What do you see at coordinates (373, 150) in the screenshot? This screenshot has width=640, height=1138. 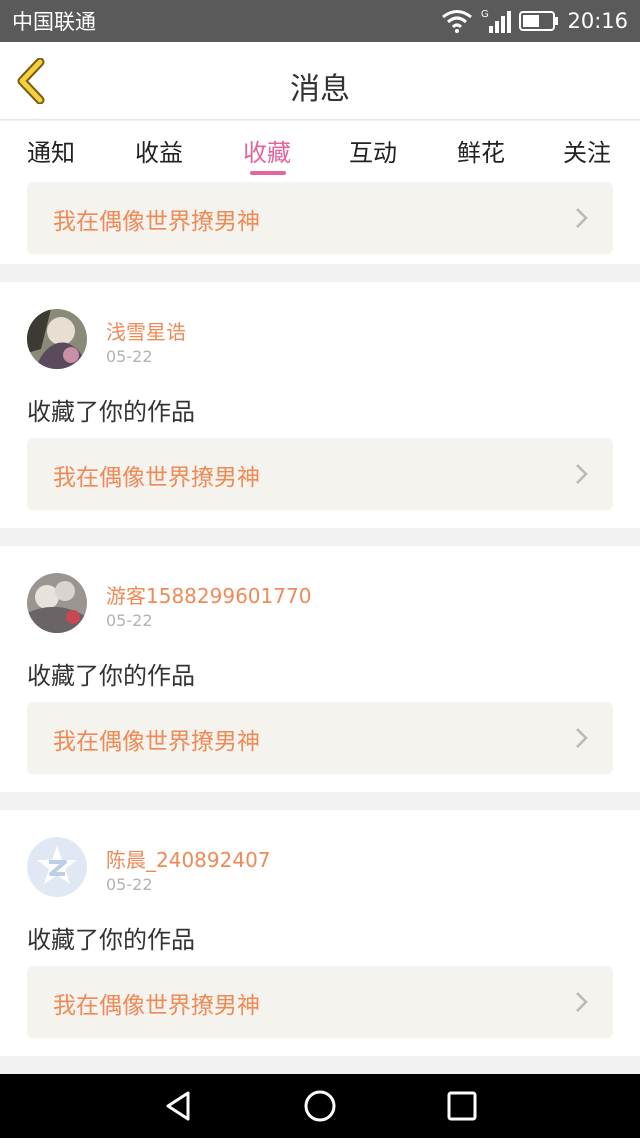 I see `tab-interactions: 互动` at bounding box center [373, 150].